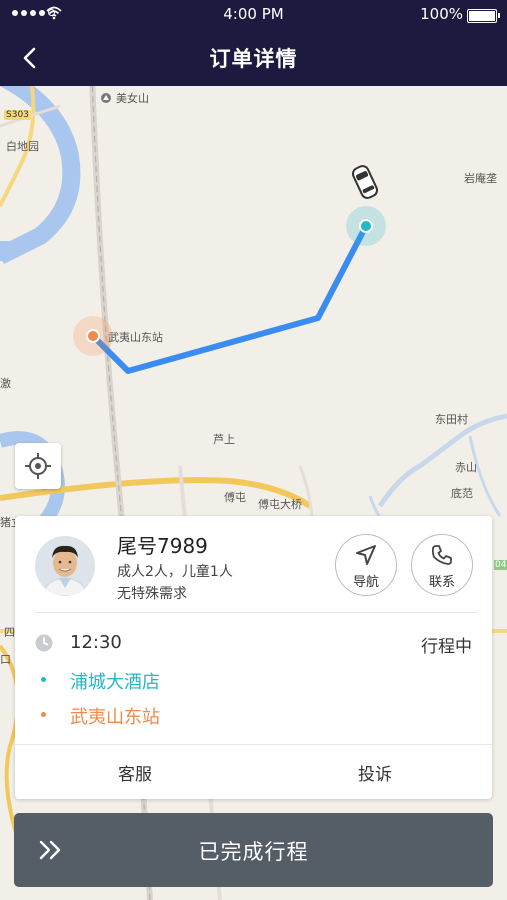 Image resolution: width=507 pixels, height=900 pixels. I want to click on navigate-label: 导航, so click(365, 582).